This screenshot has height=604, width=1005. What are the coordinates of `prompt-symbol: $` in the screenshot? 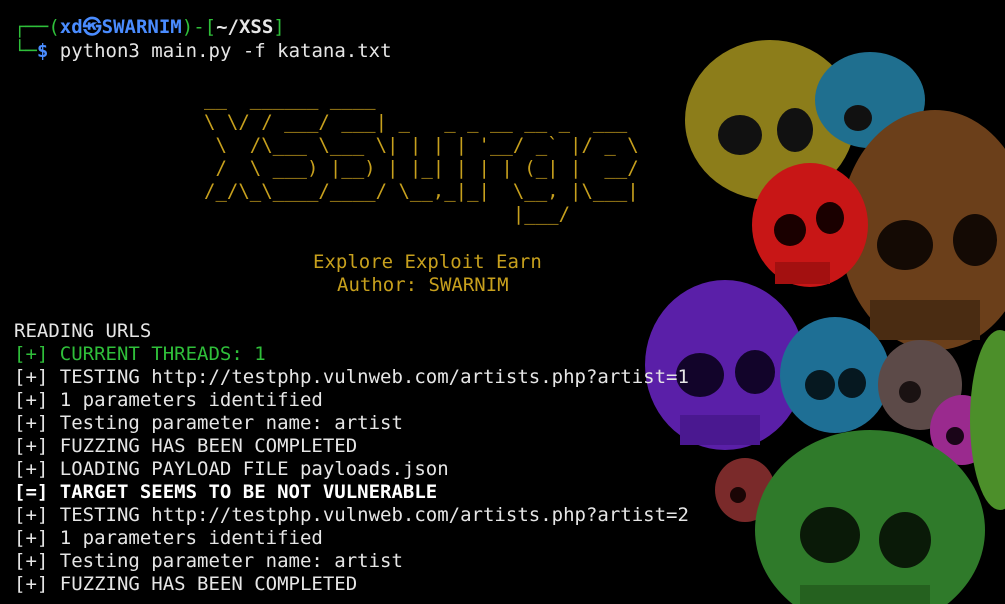 It's located at (42, 51).